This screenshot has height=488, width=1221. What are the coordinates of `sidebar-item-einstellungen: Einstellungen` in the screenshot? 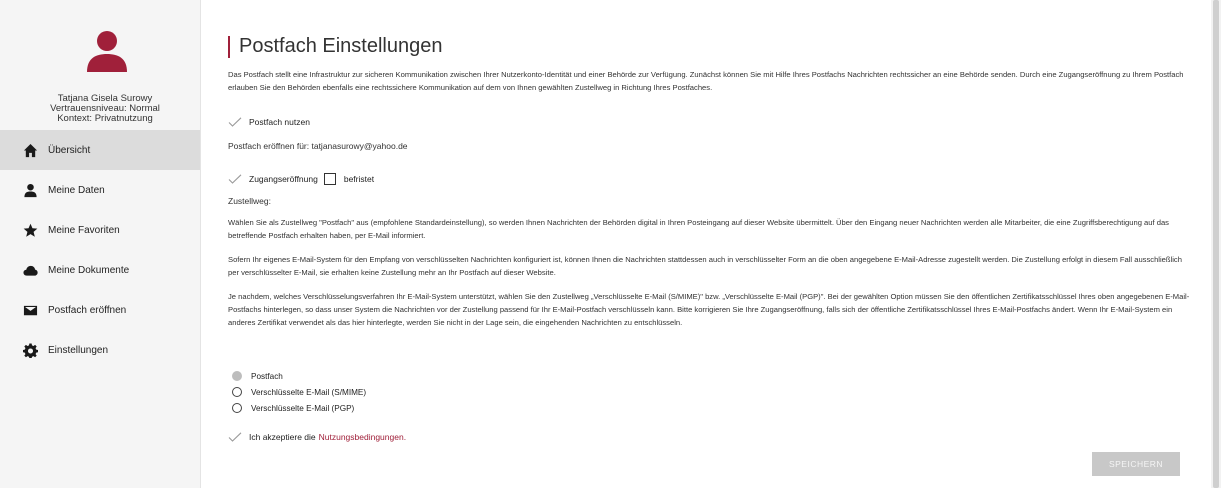 It's located at (100, 350).